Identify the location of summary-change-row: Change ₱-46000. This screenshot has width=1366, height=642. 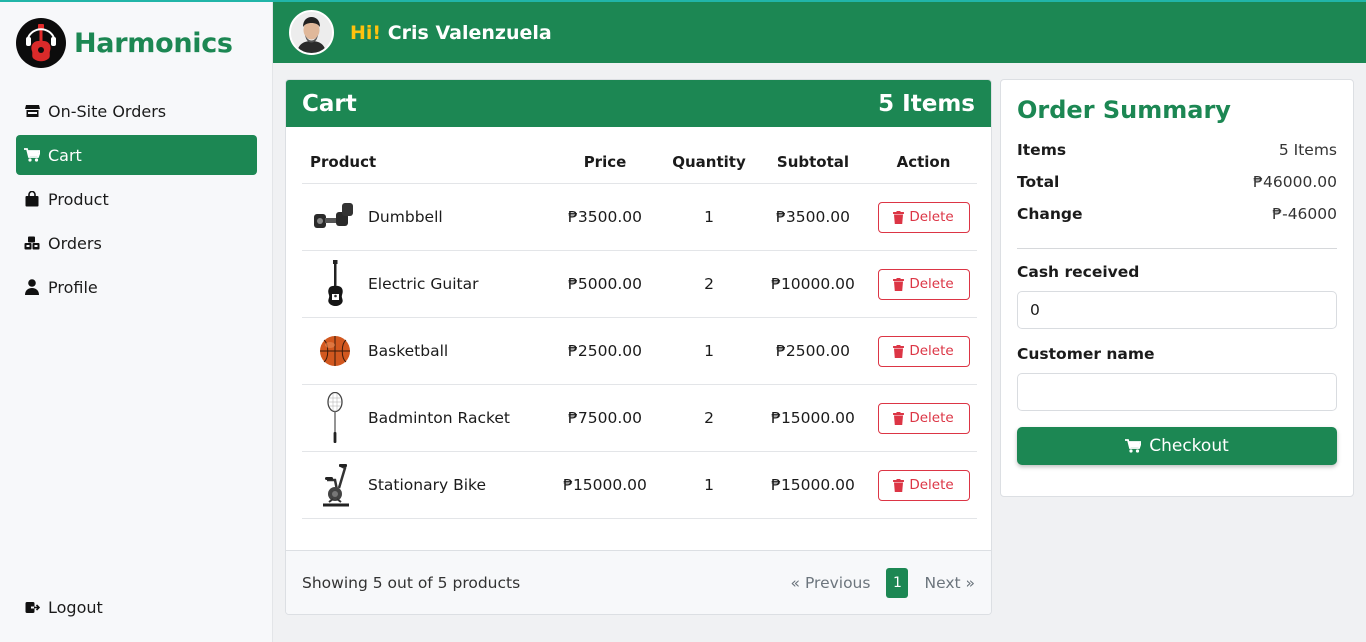
(1177, 214).